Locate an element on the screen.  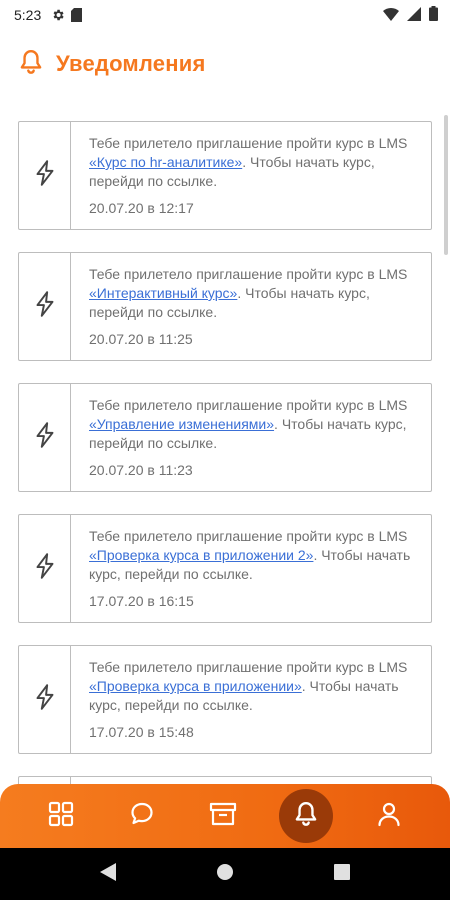
nav-chat-button is located at coordinates (142, 816).